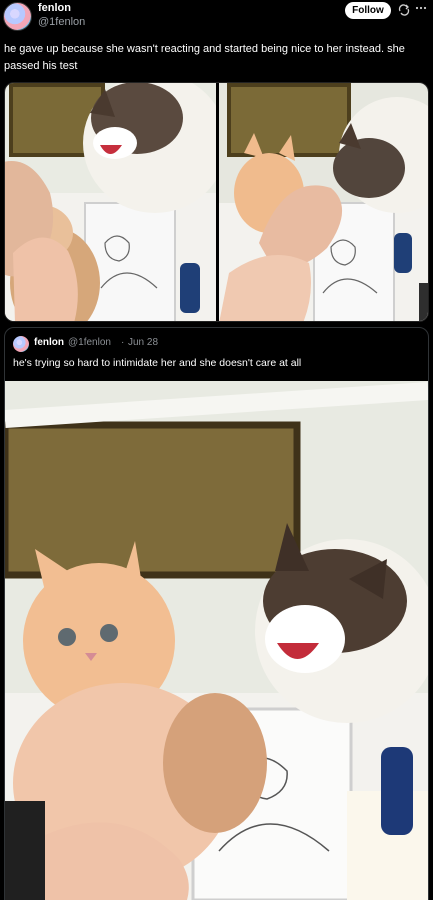  Describe the element at coordinates (49, 342) in the screenshot. I see `quoted-author-display-name: fenlon` at that location.